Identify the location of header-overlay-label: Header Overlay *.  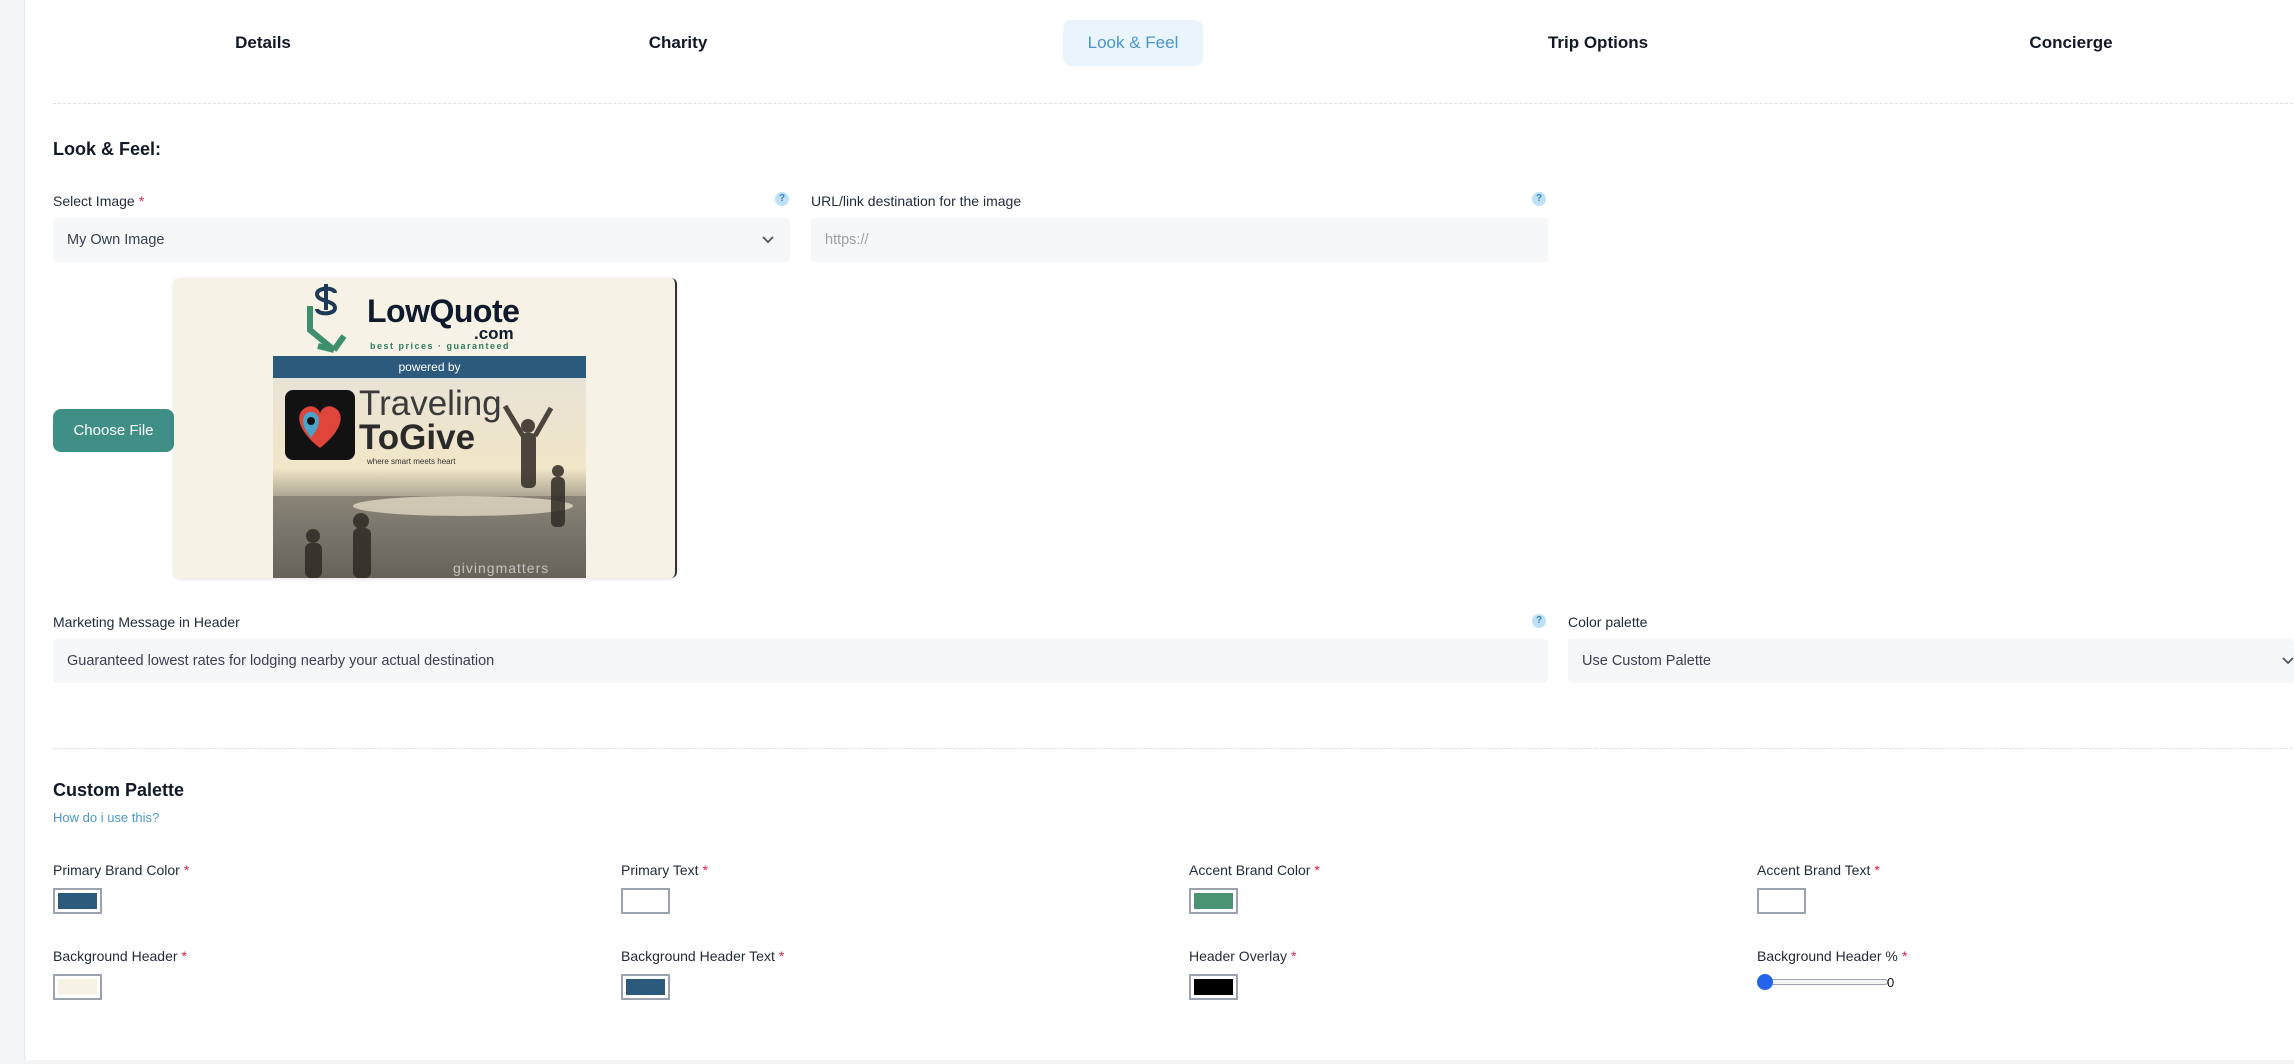
(1243, 956).